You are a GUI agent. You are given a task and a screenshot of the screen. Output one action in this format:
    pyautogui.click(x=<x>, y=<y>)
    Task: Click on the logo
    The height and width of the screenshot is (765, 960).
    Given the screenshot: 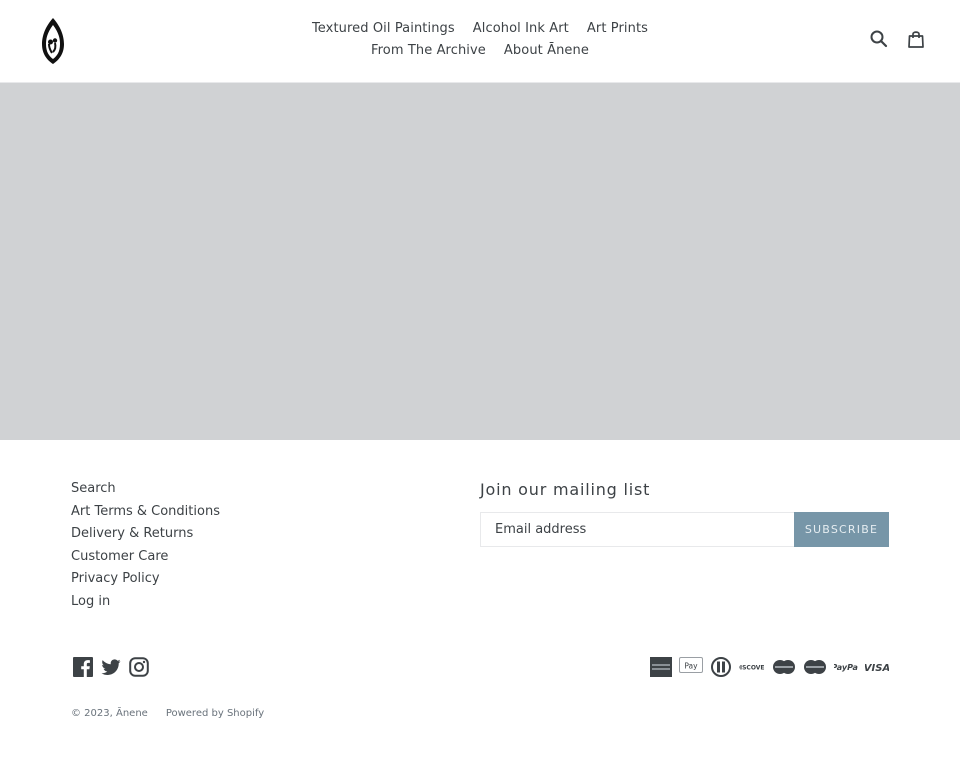 What is the action you would take?
    pyautogui.click(x=53, y=41)
    